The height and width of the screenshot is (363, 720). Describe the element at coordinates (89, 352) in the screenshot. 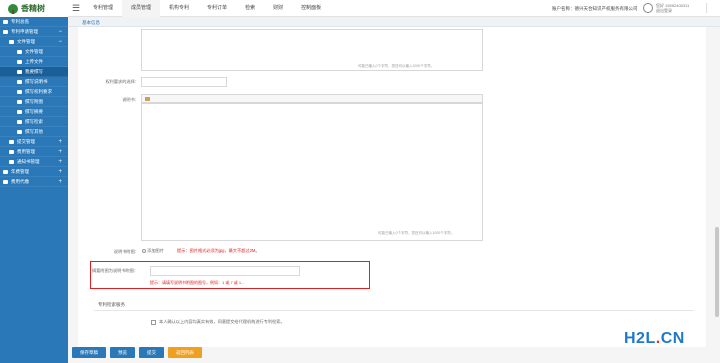

I see `save-draft-button: 保存草稿` at that location.